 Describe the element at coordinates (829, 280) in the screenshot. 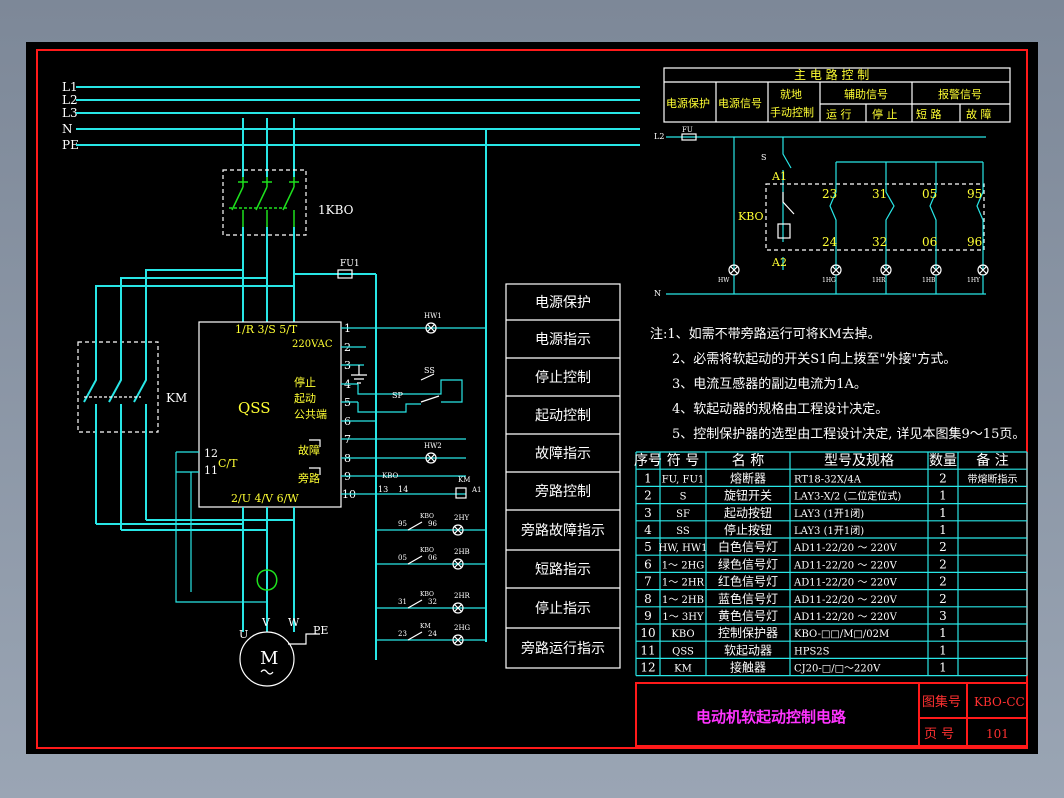

I see `lamp-1hg-label: 1HG` at that location.